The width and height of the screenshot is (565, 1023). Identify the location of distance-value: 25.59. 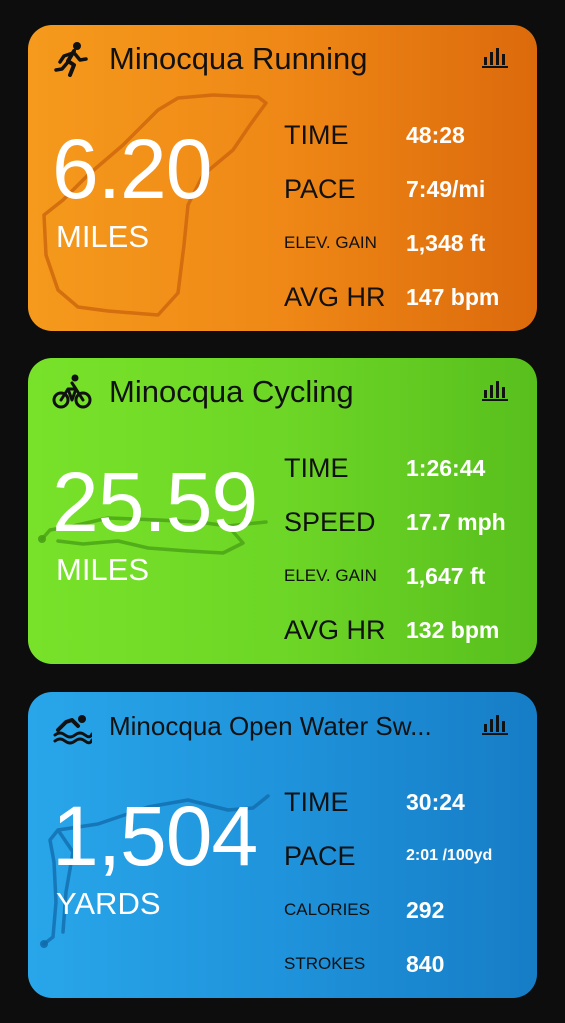
(155, 502).